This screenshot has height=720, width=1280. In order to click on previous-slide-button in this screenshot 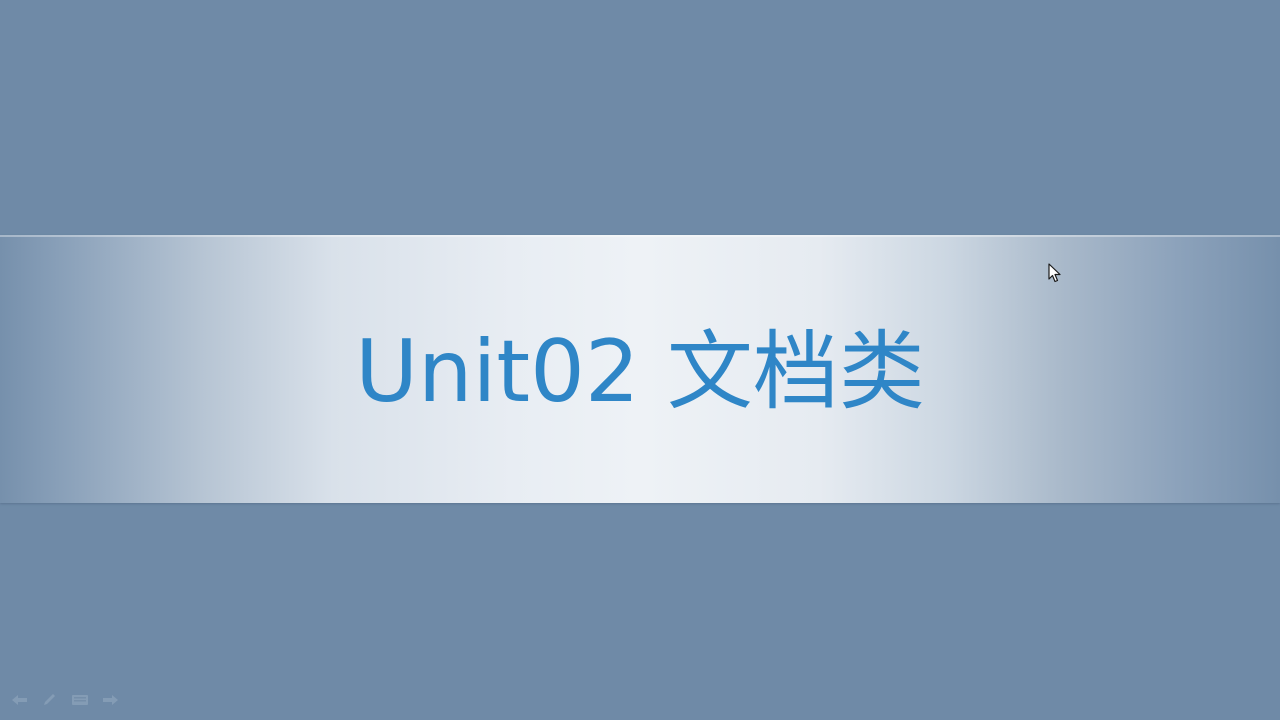, I will do `click(20, 700)`.